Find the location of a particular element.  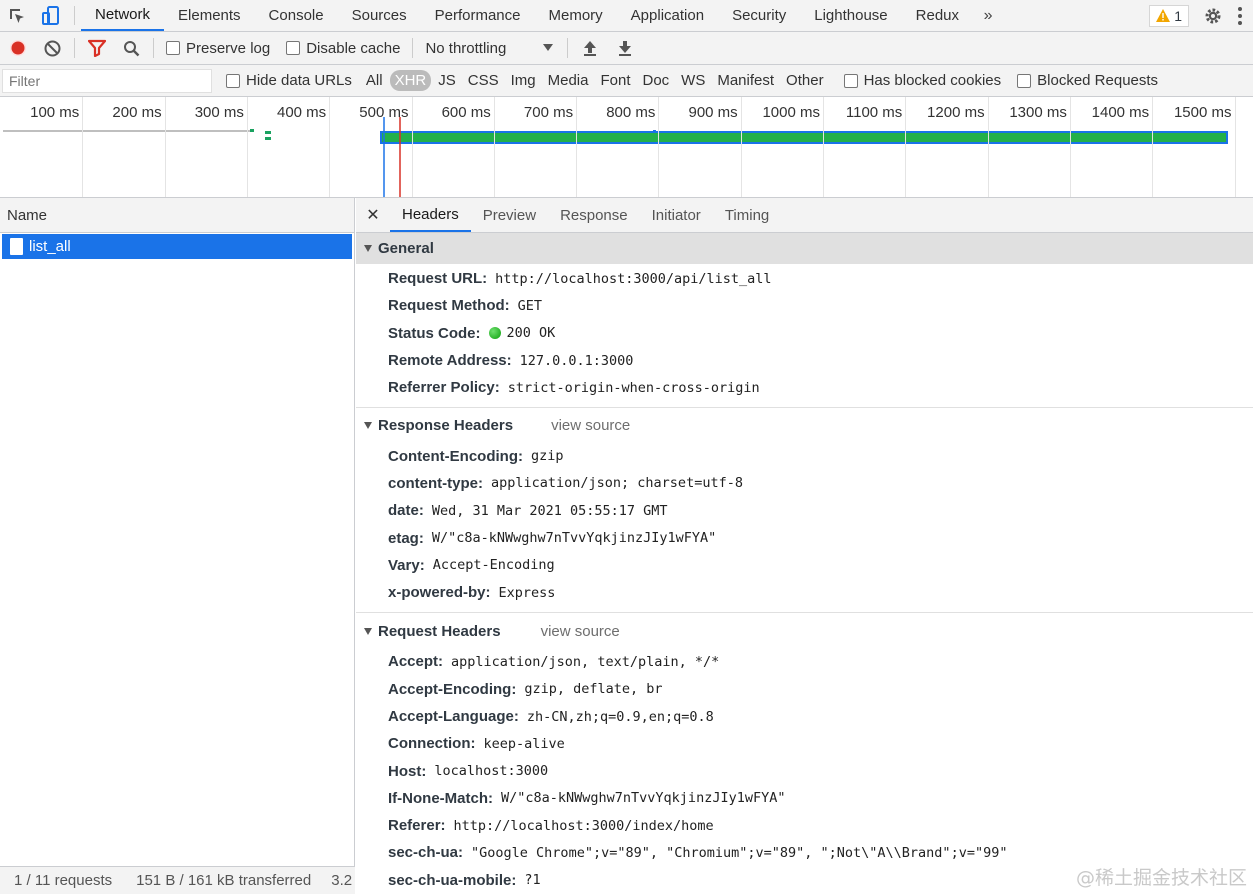

resources-size: 3.2 is located at coordinates (342, 880).